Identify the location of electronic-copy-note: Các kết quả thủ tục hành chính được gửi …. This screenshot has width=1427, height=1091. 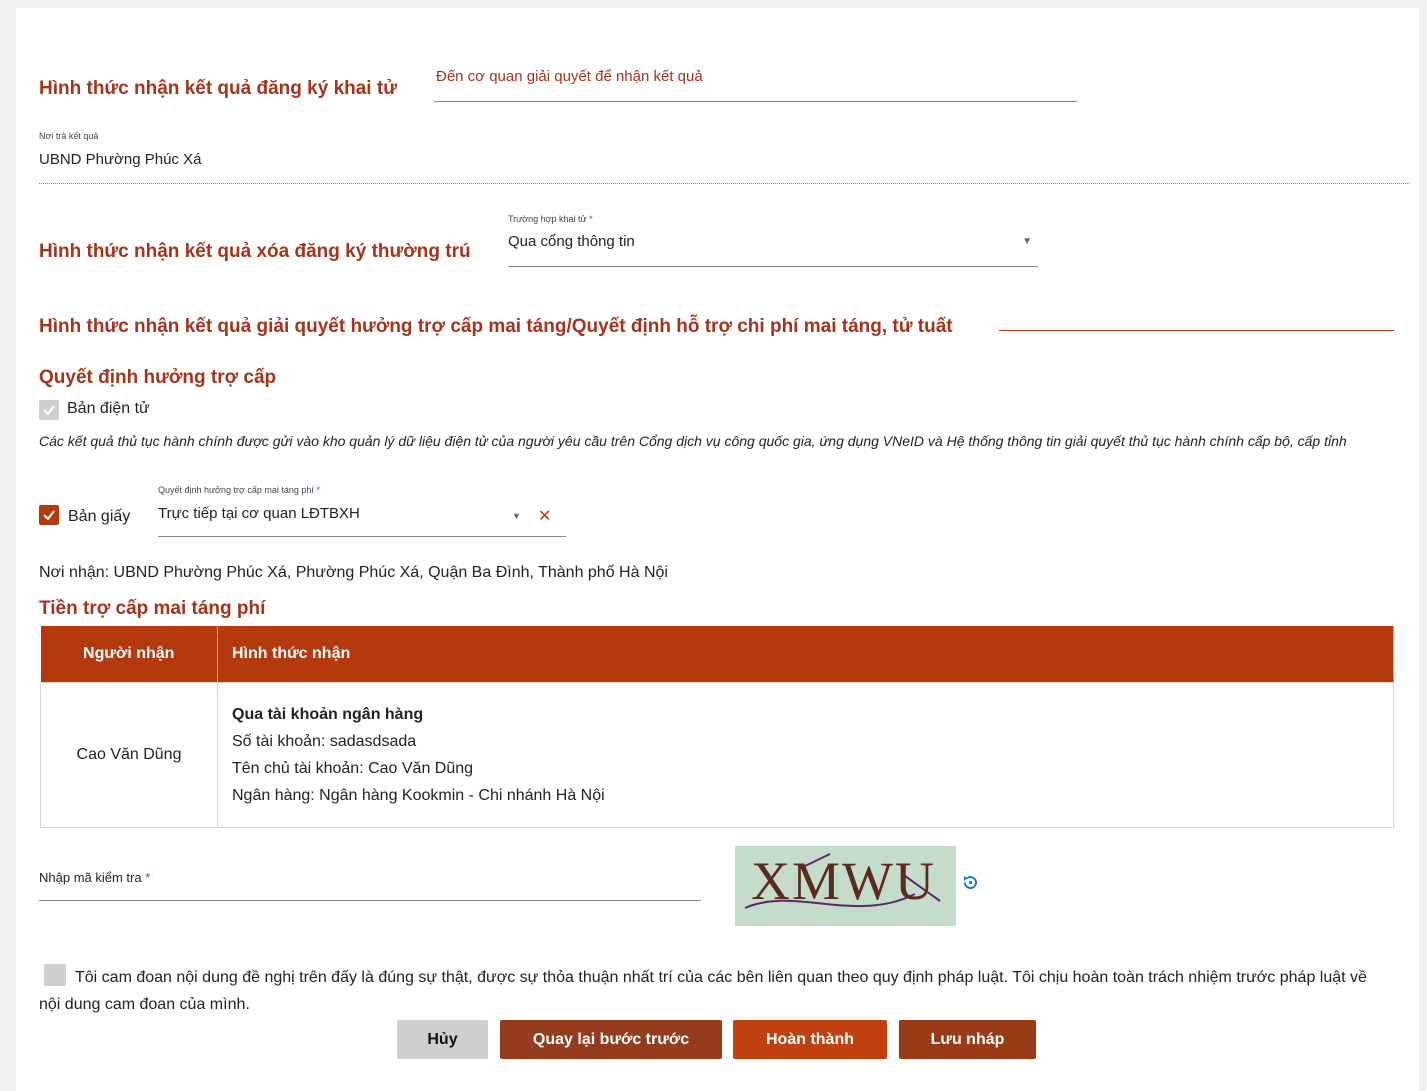
(693, 441).